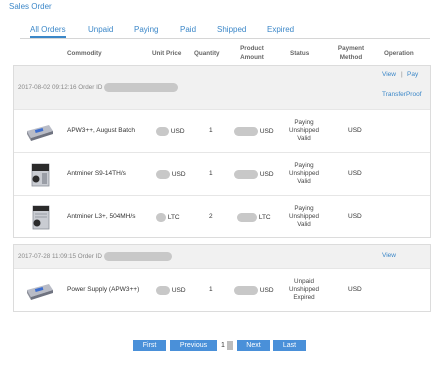 This screenshot has width=441, height=375. I want to click on tab-unpaid: Unpaid, so click(100, 29).